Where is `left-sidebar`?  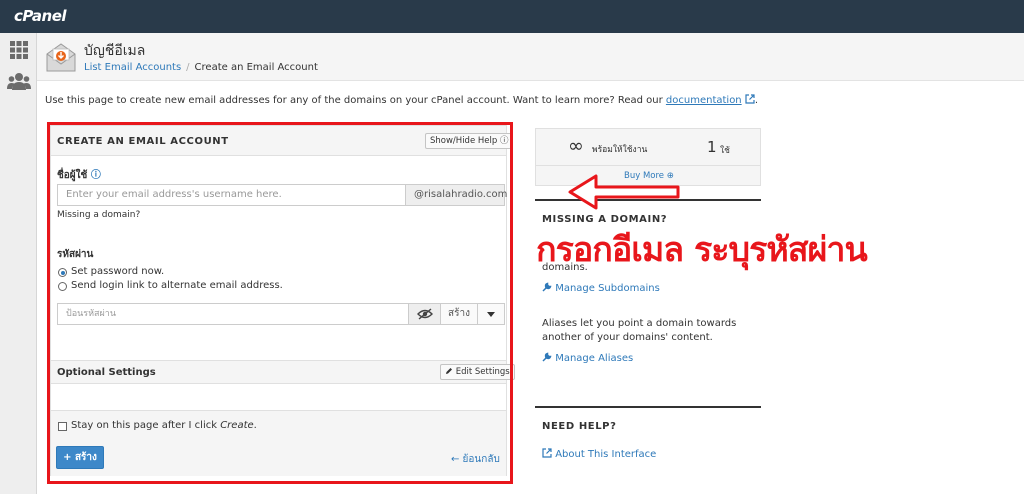 left-sidebar is located at coordinates (18, 263).